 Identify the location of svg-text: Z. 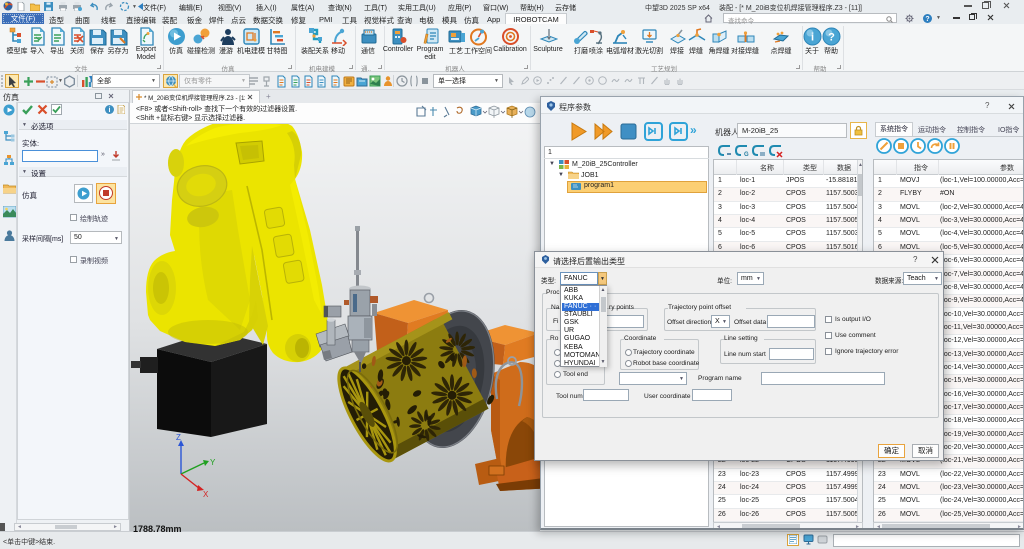
(178, 437).